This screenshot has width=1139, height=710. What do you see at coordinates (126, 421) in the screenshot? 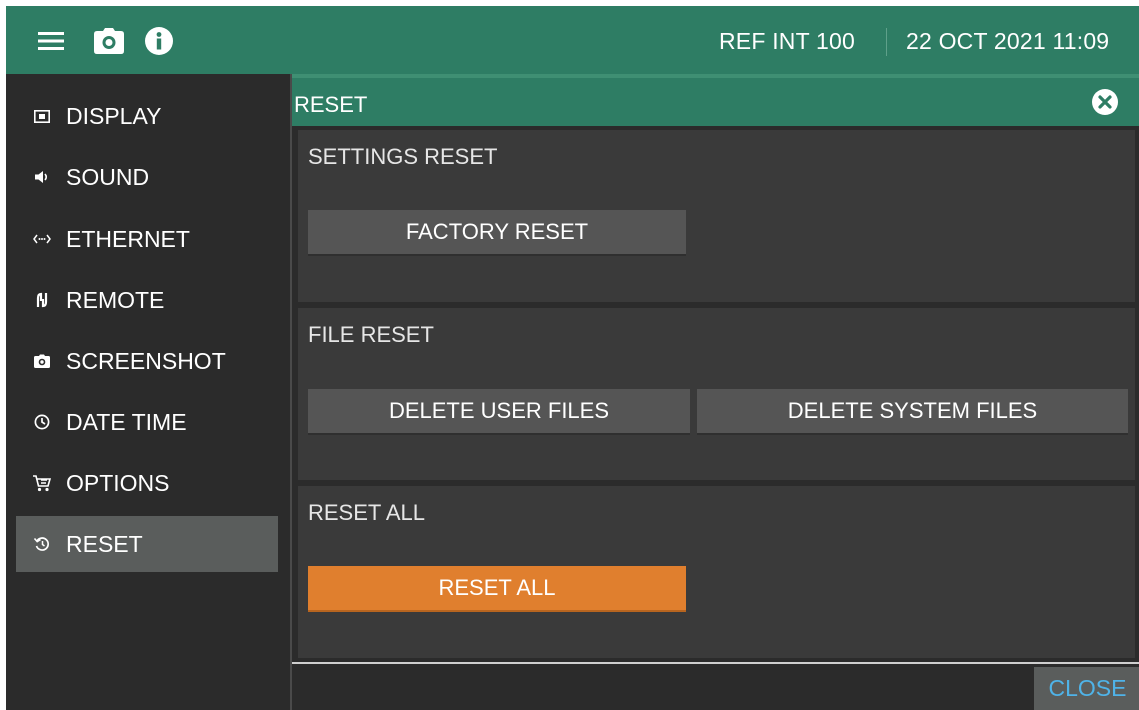
I see `sidebar-item-label: DATE TIME` at bounding box center [126, 421].